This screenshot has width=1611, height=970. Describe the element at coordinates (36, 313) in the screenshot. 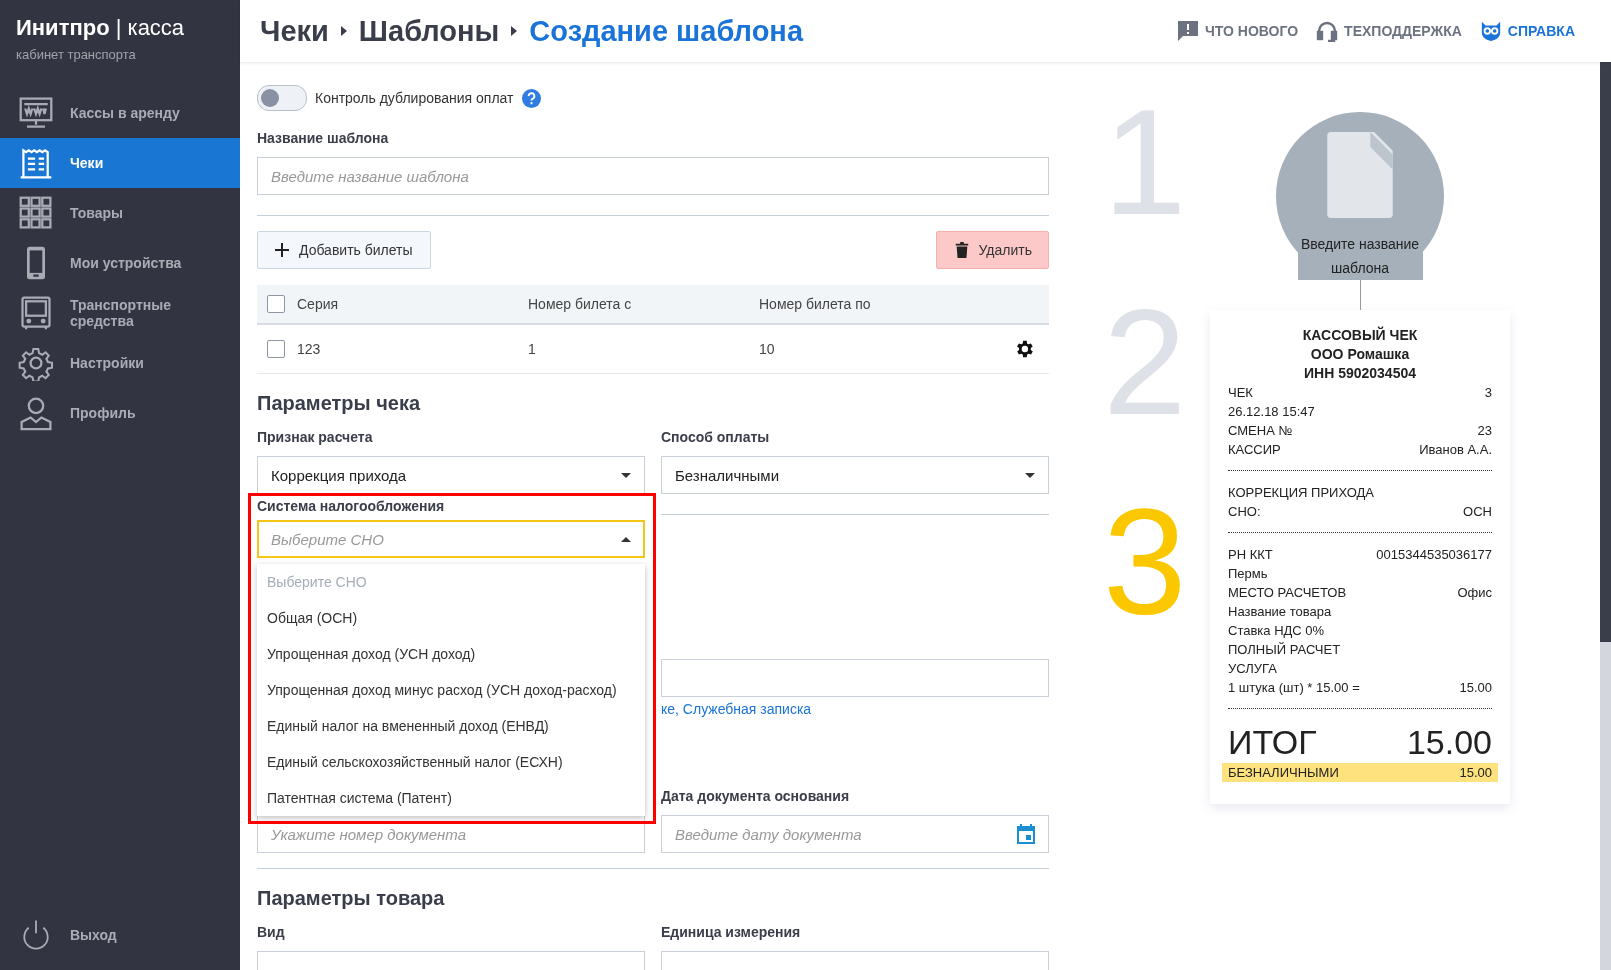

I see `bus-icon` at that location.